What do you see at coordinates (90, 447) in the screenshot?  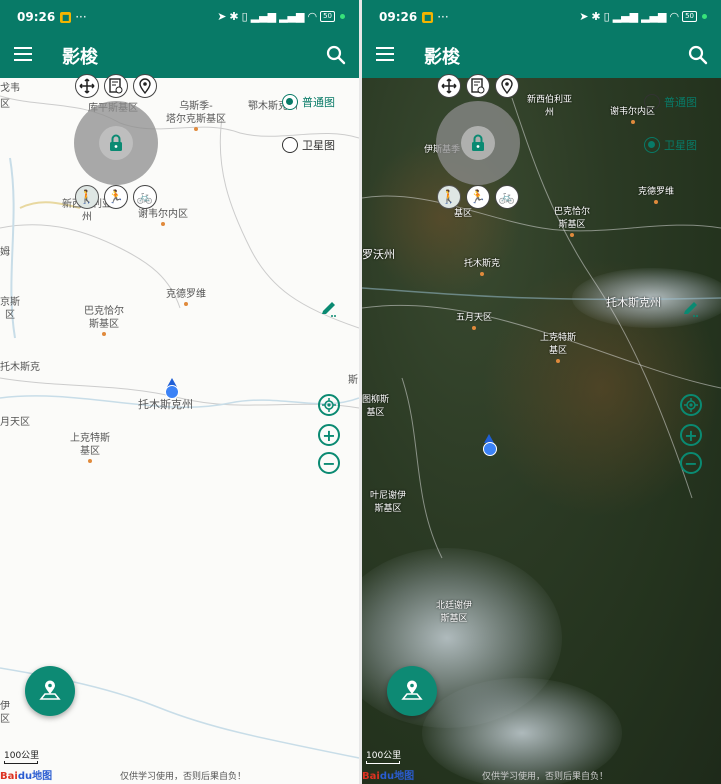 I see `place-label: 上克特斯 基区` at bounding box center [90, 447].